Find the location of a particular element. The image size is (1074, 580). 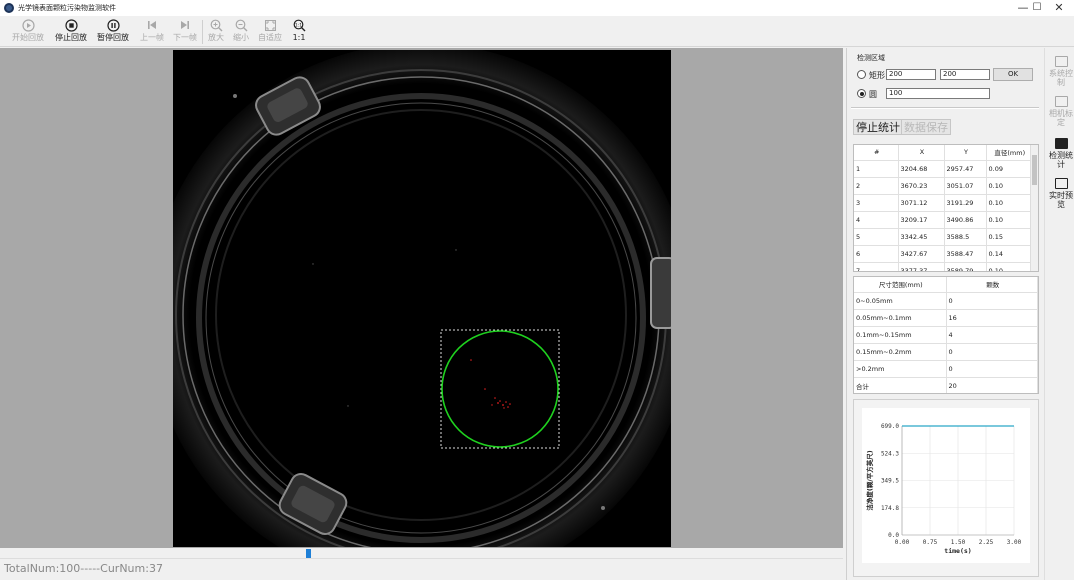

x-tick-label: 0.00 is located at coordinates (902, 542).